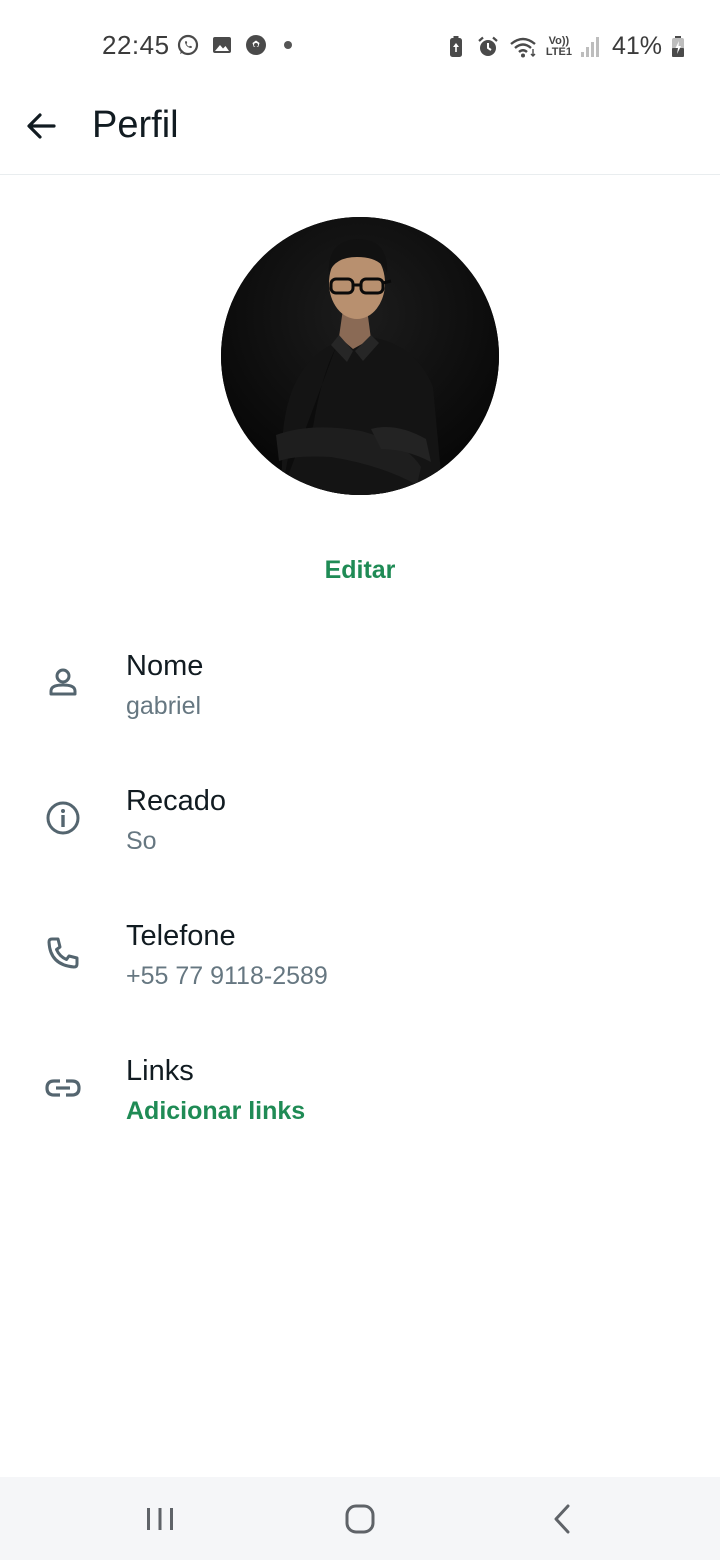 The image size is (720, 1560). I want to click on field-label: Telefone, so click(181, 936).